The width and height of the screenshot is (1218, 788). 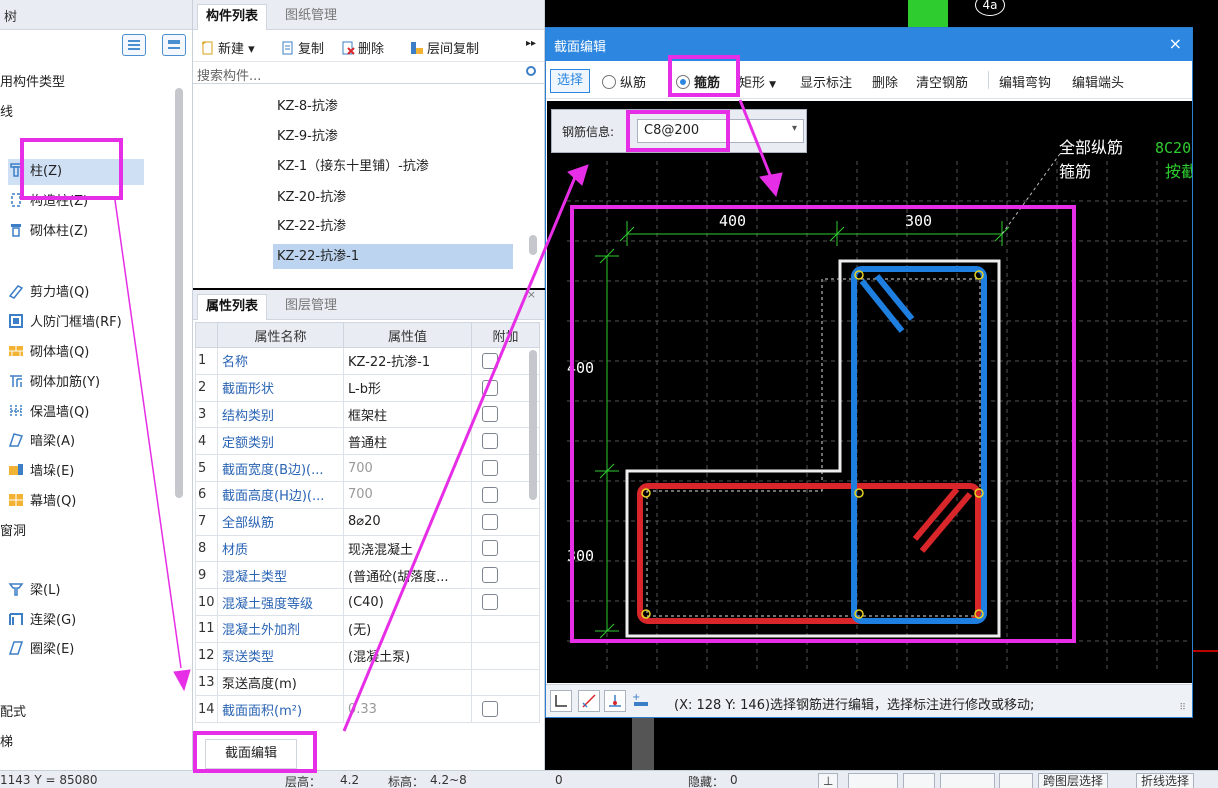 What do you see at coordinates (407, 602) in the screenshot?
I see `property-value: (C40)` at bounding box center [407, 602].